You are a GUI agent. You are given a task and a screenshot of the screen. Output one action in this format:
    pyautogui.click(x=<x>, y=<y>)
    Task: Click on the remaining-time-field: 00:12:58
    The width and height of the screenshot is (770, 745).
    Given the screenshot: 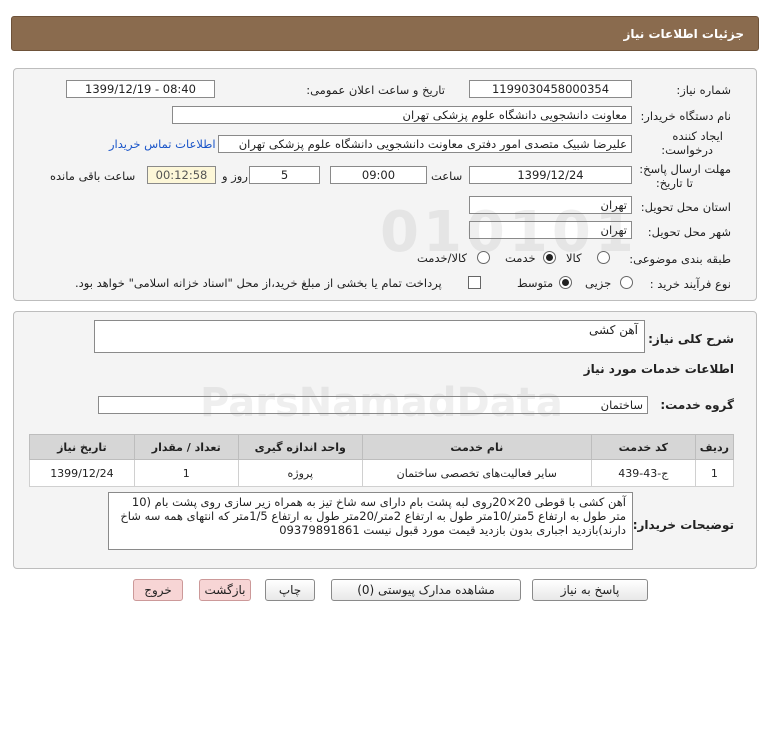 What is the action you would take?
    pyautogui.click(x=181, y=175)
    